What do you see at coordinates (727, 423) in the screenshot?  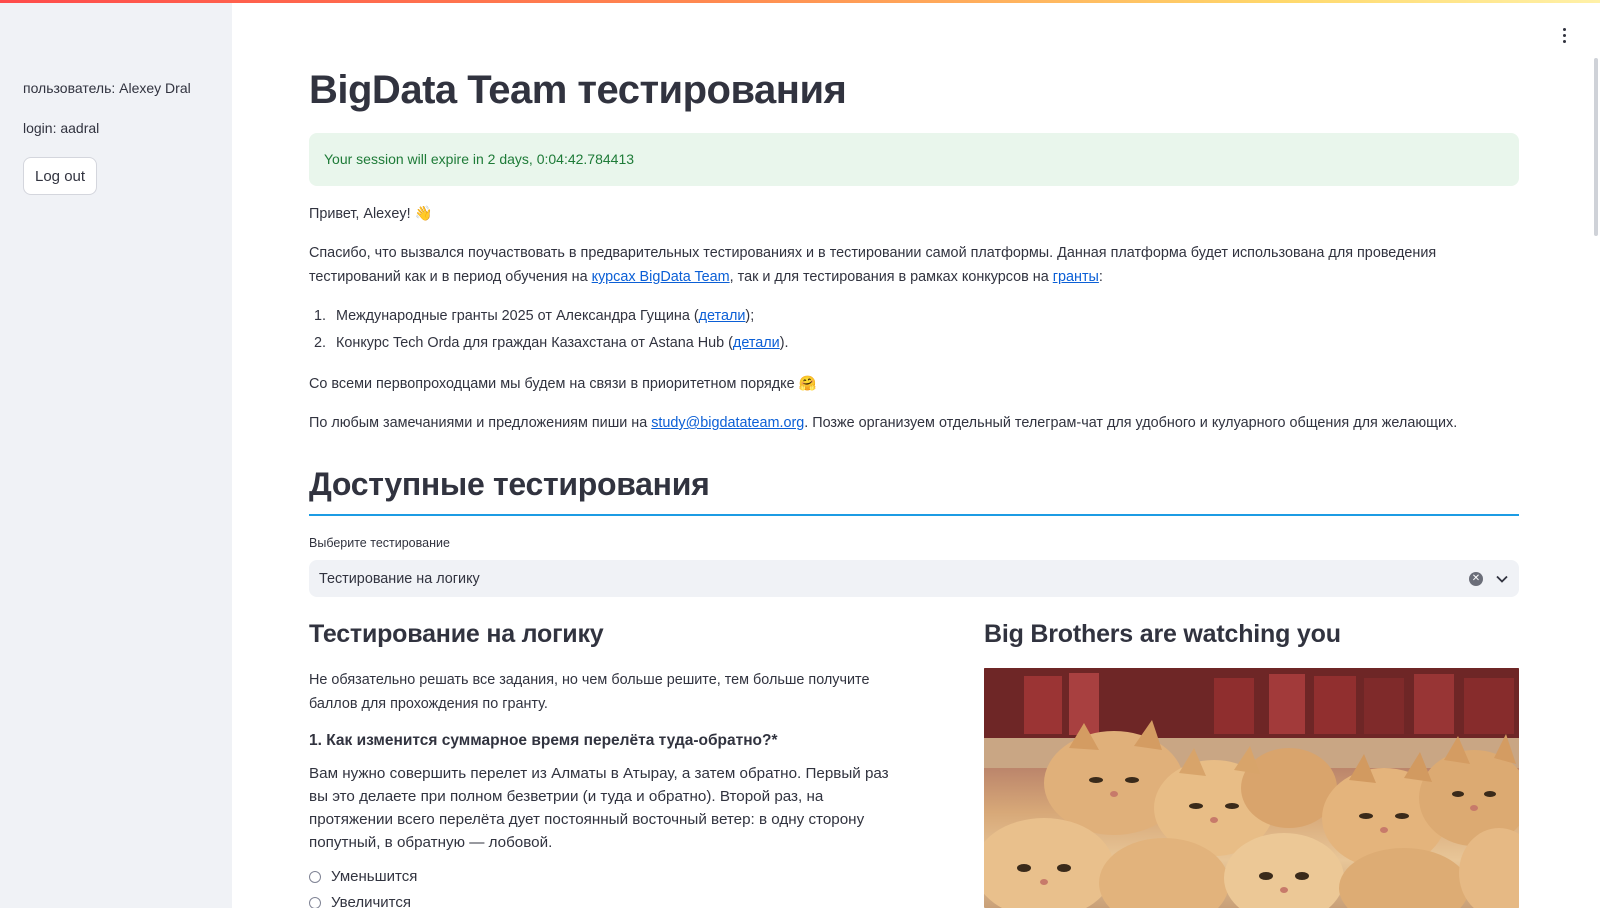 I see `email-link: study@bigdatateam.org` at bounding box center [727, 423].